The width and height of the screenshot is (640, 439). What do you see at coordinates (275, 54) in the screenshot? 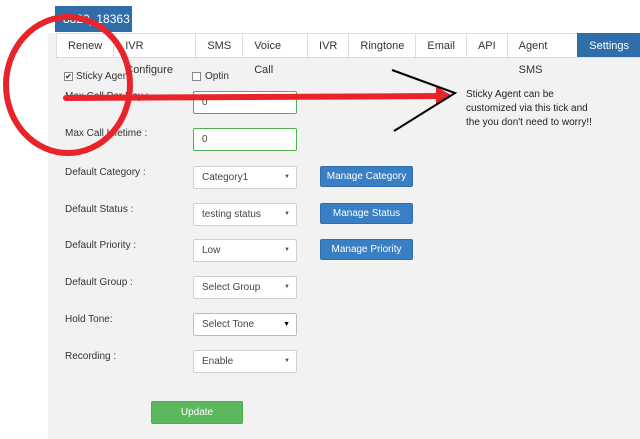
I see `tab-voice-call: Voice Call` at bounding box center [275, 54].